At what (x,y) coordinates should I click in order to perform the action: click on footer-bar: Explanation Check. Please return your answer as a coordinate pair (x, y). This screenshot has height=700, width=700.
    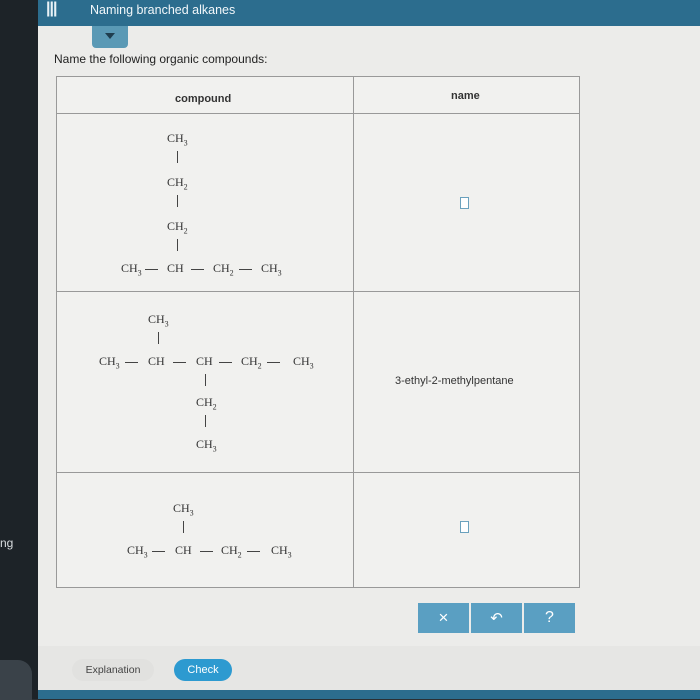
    Looking at the image, I should click on (369, 668).